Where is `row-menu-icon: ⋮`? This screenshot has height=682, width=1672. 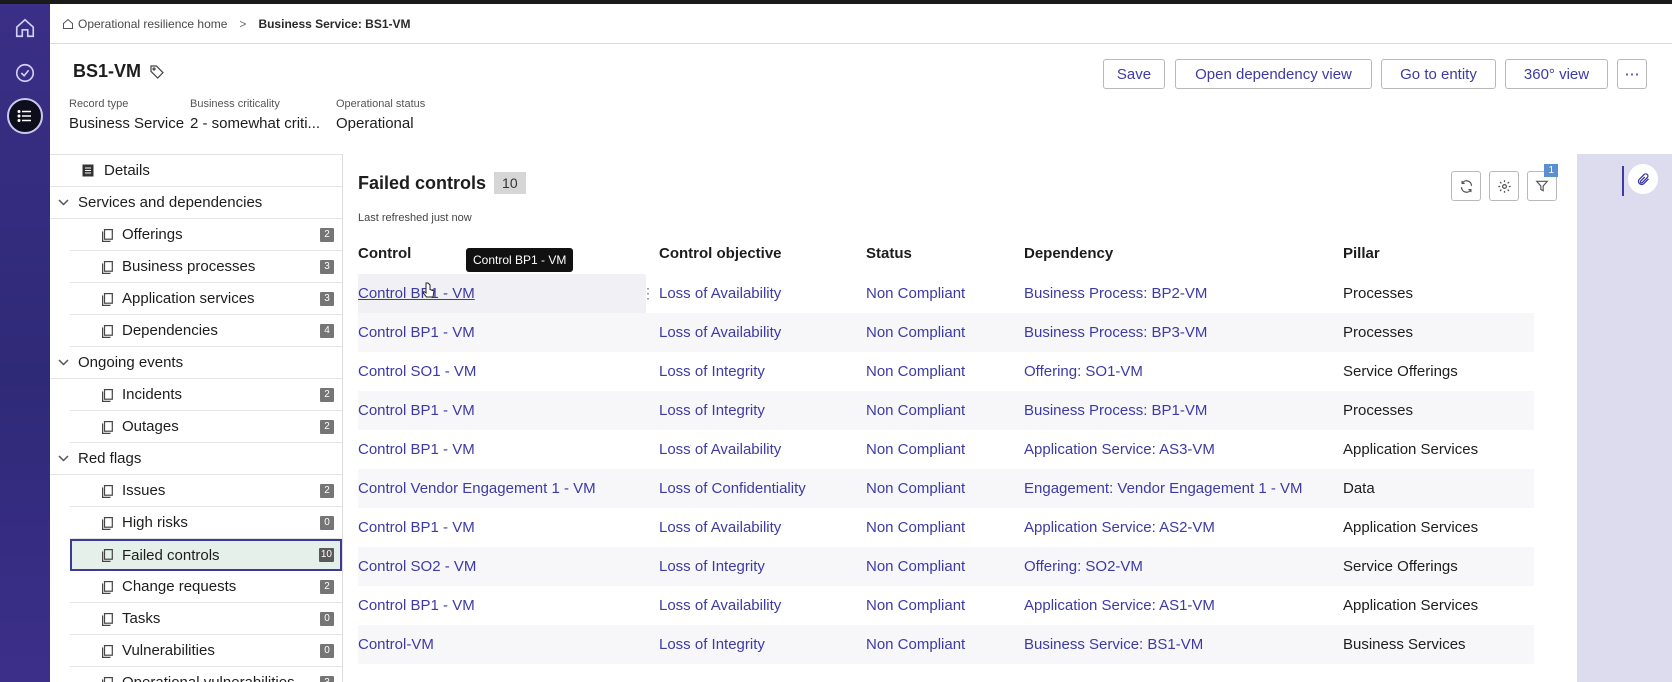
row-menu-icon: ⋮ is located at coordinates (648, 293).